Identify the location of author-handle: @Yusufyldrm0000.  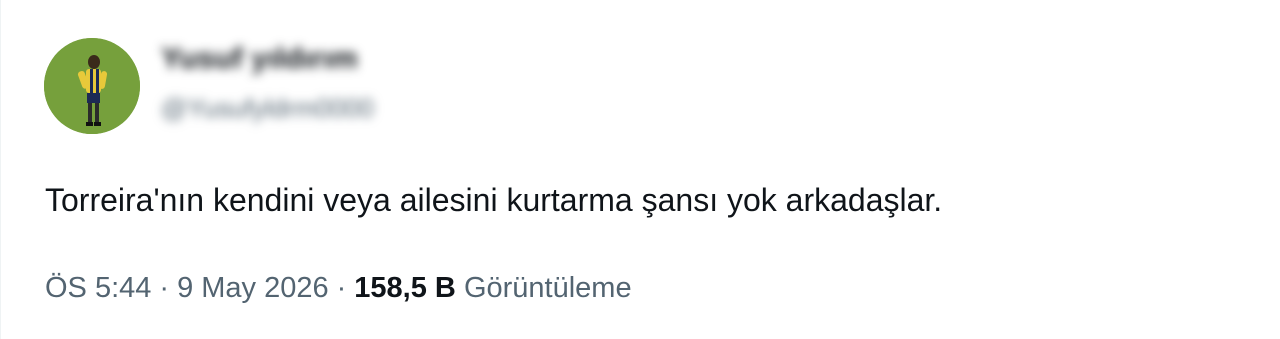
(267, 108).